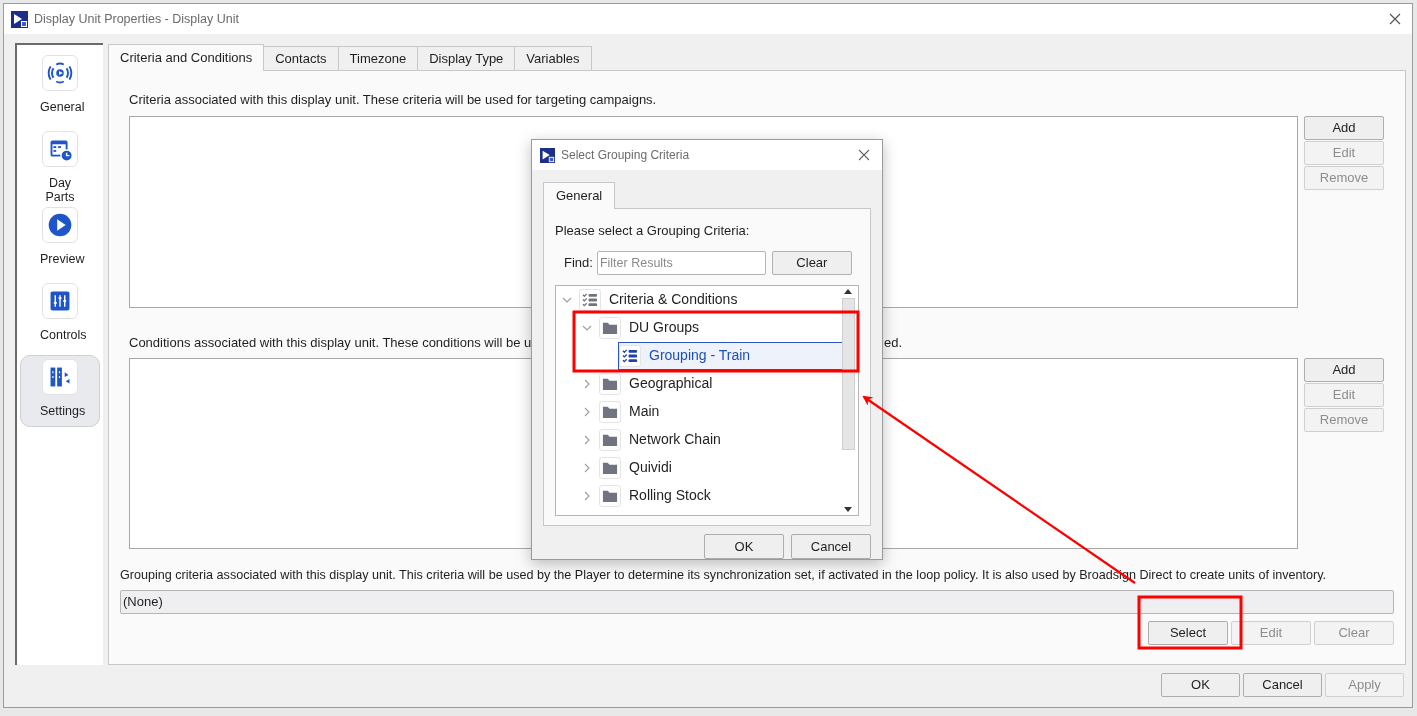  Describe the element at coordinates (331, 342) in the screenshot. I see `description-text: Conditions associated with this display unit. These conditions will be u` at that location.